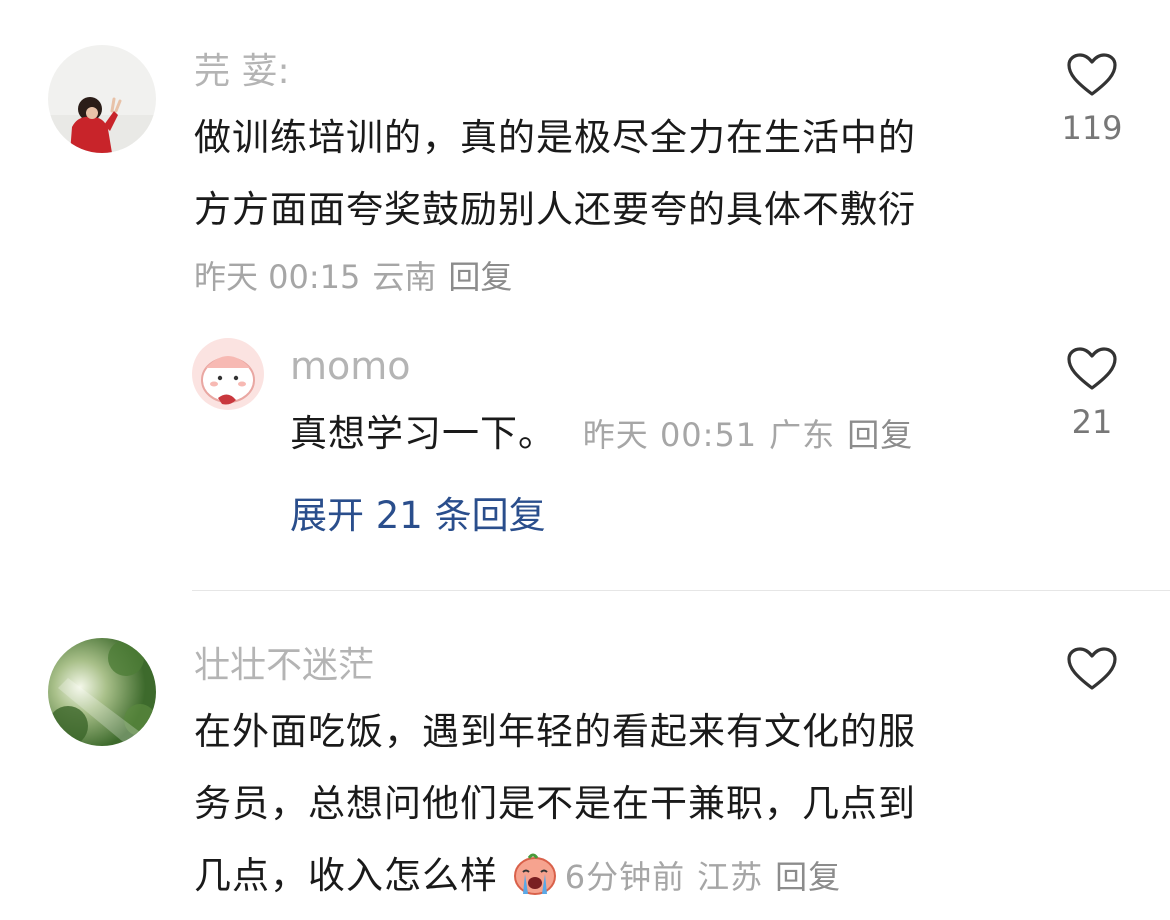  Describe the element at coordinates (1092, 128) in the screenshot. I see `like-count: 119` at that location.